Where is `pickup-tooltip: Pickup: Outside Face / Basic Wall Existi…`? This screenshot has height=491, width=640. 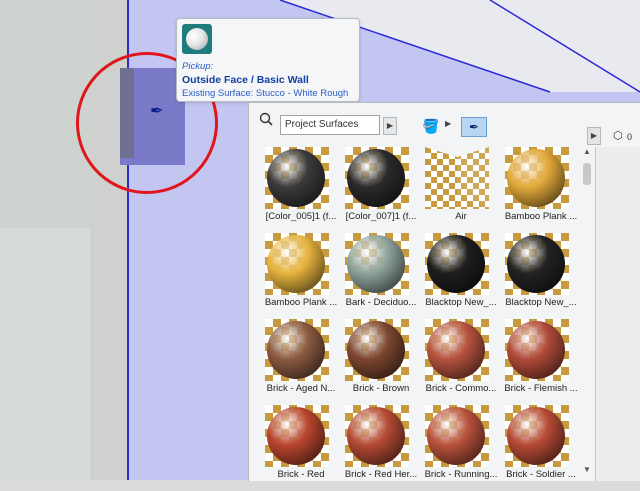
pickup-tooltip: Pickup: Outside Face / Basic Wall Existi… is located at coordinates (268, 60).